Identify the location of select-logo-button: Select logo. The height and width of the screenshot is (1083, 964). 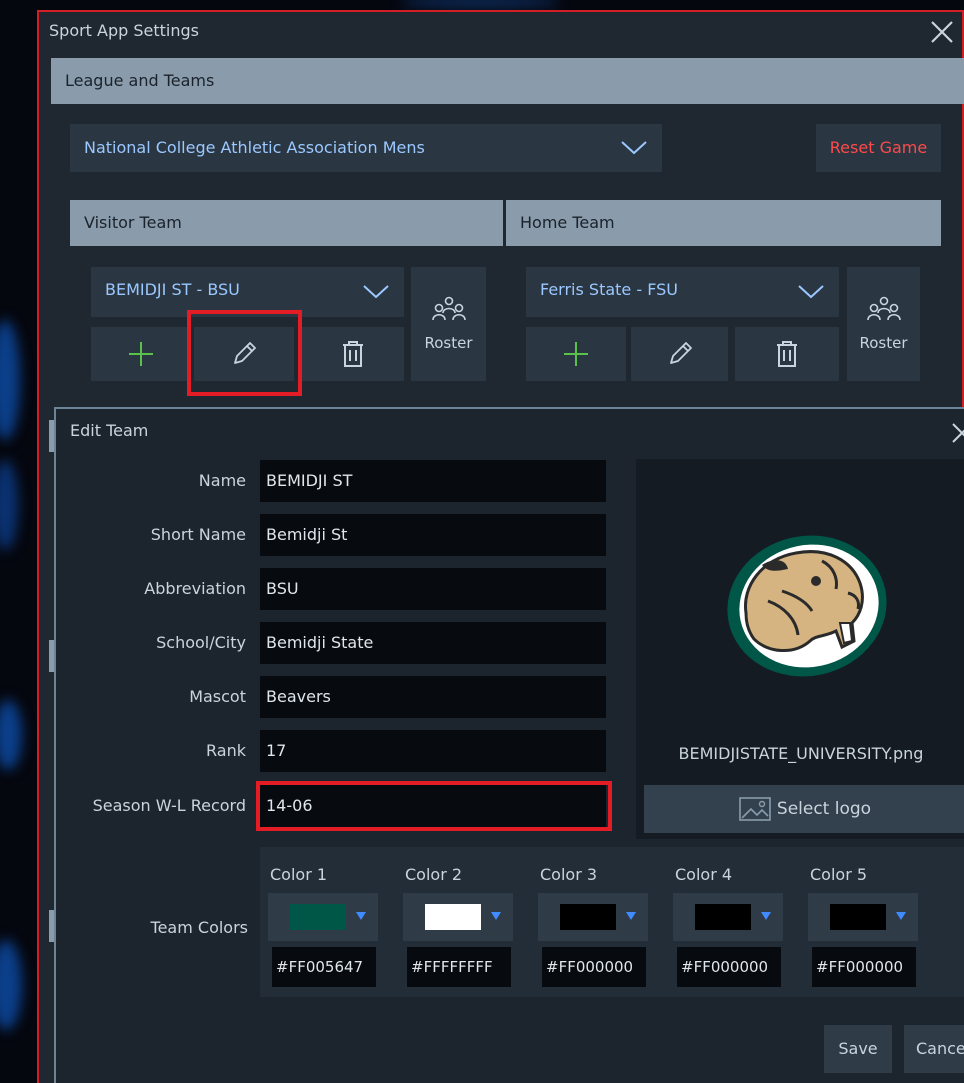
(804, 809).